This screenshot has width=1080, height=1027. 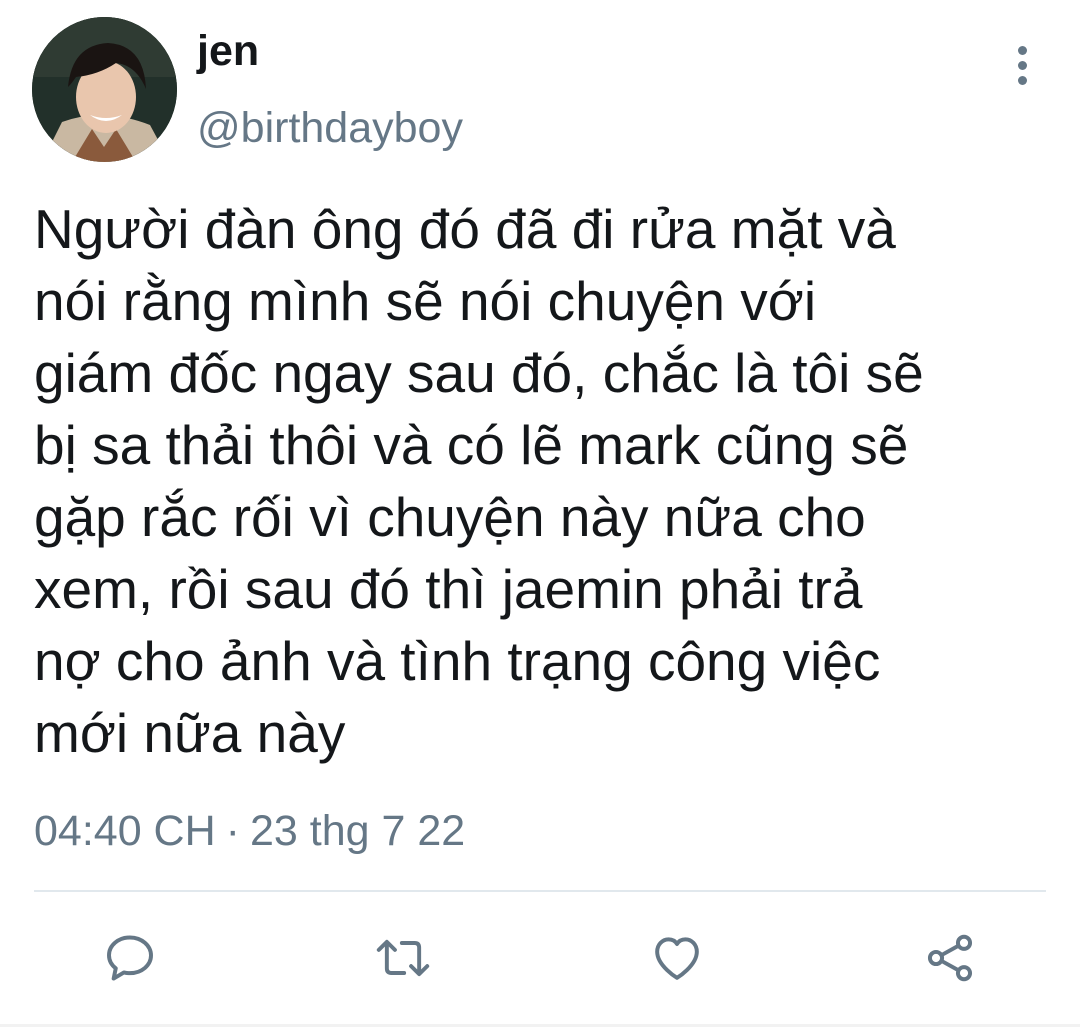 I want to click on share-icon, so click(x=950, y=958).